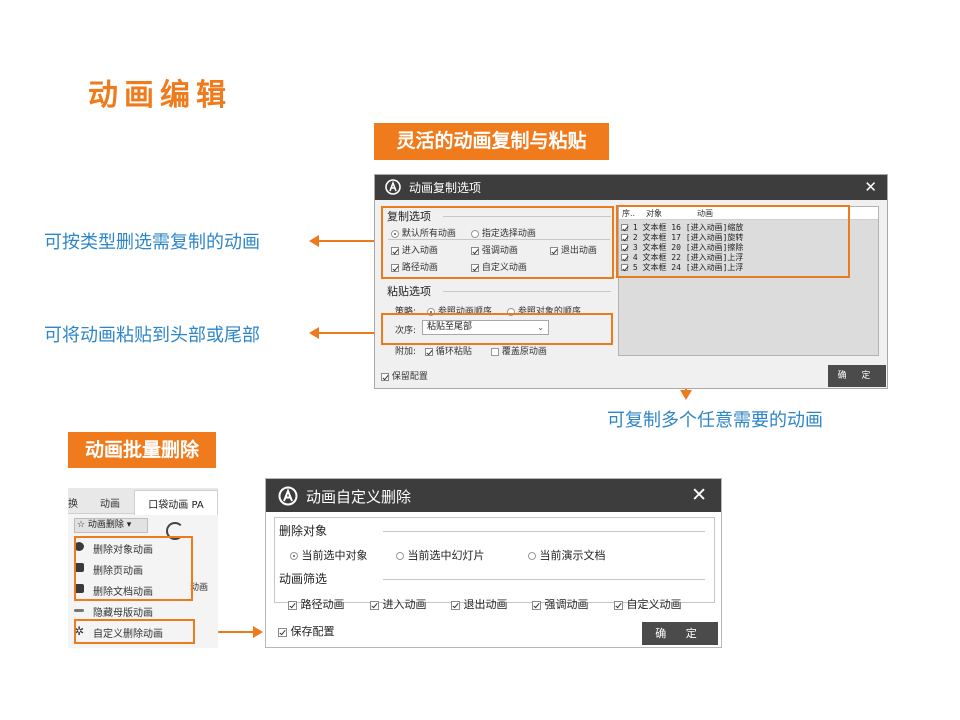 This screenshot has width=960, height=720. I want to click on radio-current-slide: 当前选中幻灯片, so click(440, 555).